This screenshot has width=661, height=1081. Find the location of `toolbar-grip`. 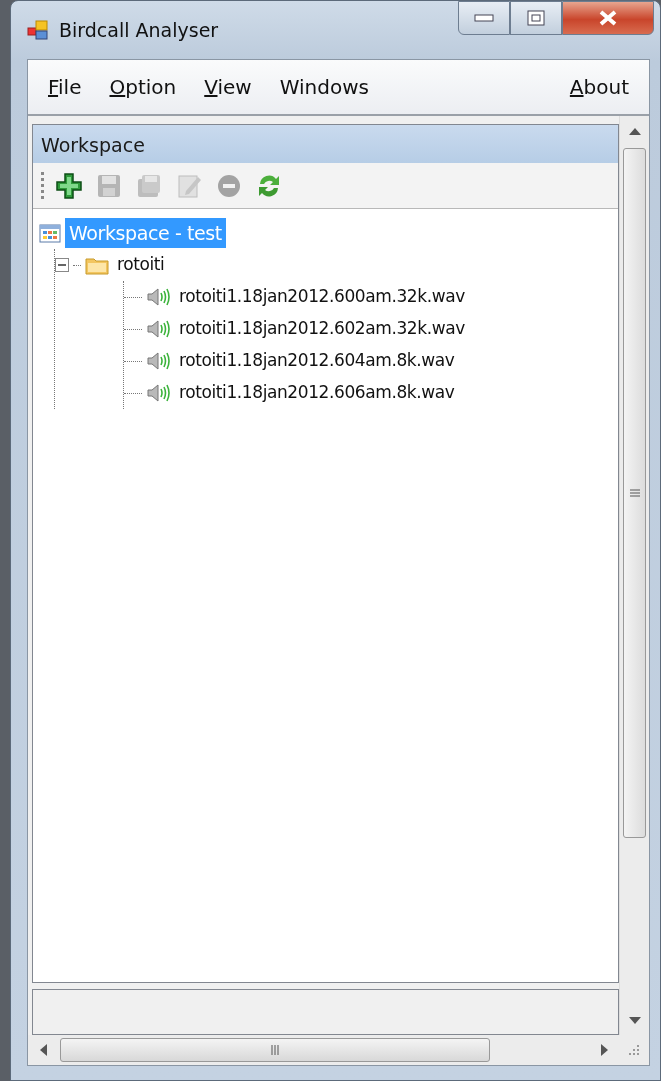

toolbar-grip is located at coordinates (42, 185).